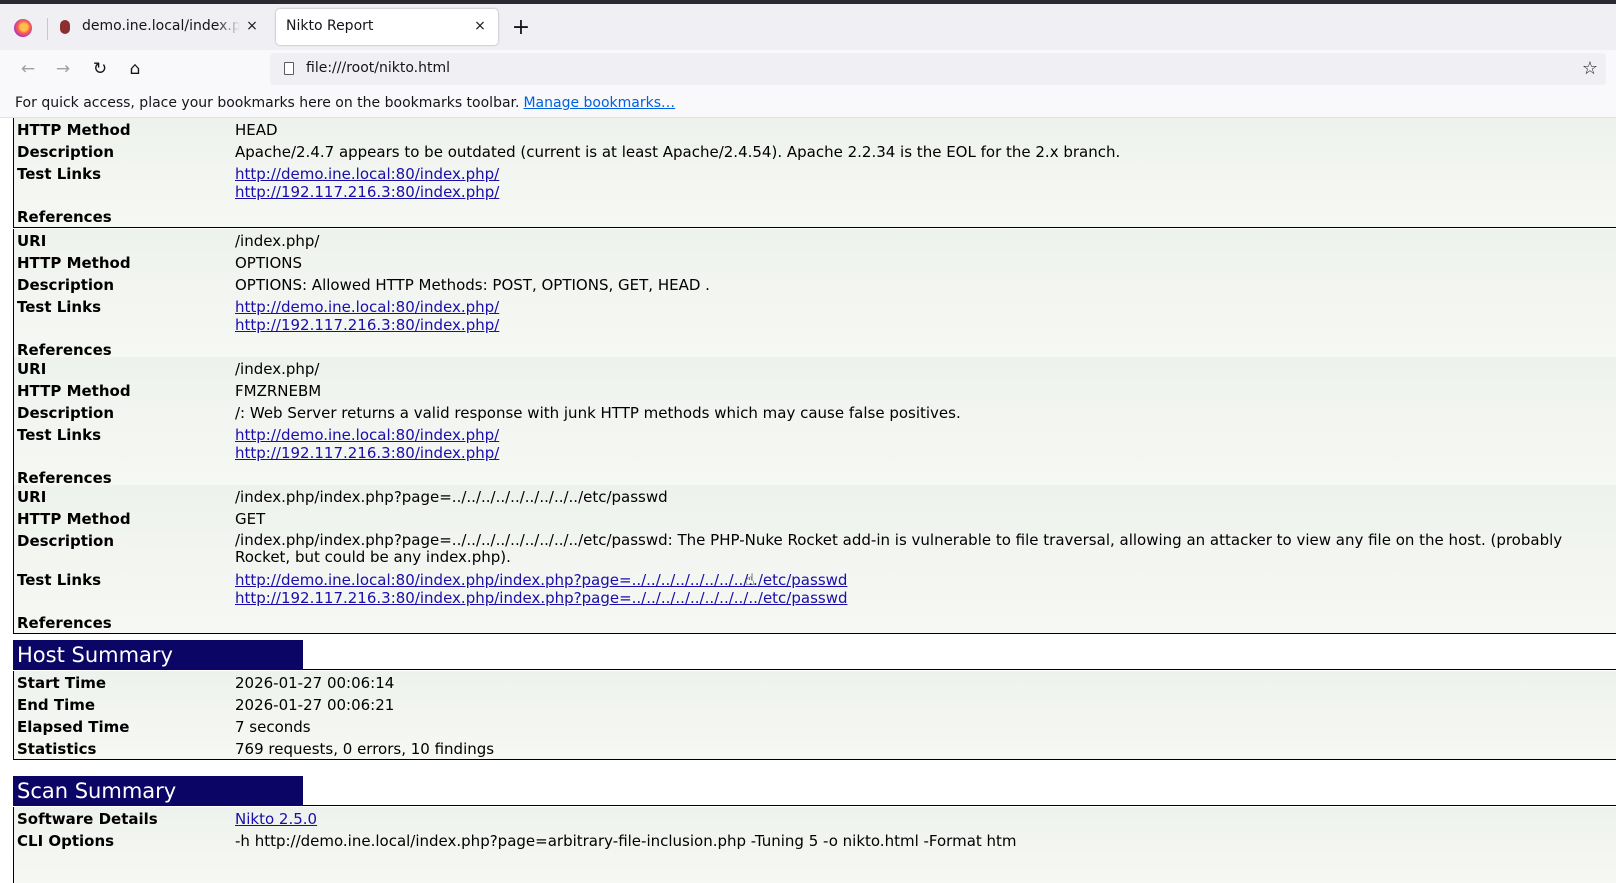  What do you see at coordinates (815, 726) in the screenshot?
I see `host-summary-row: Elapsed Time 7 seconds` at bounding box center [815, 726].